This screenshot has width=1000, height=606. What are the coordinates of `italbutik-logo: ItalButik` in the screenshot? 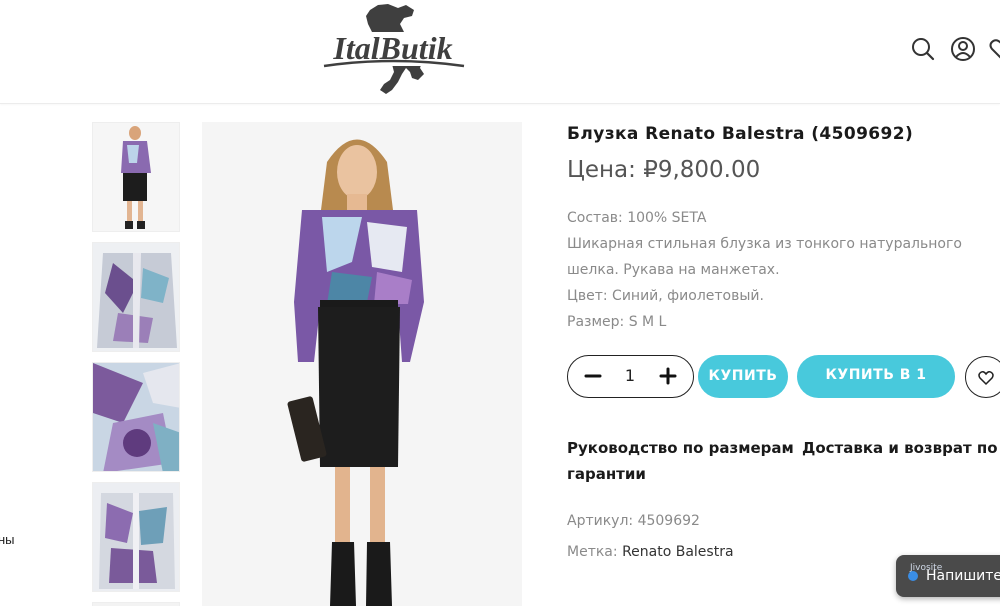 It's located at (393, 50).